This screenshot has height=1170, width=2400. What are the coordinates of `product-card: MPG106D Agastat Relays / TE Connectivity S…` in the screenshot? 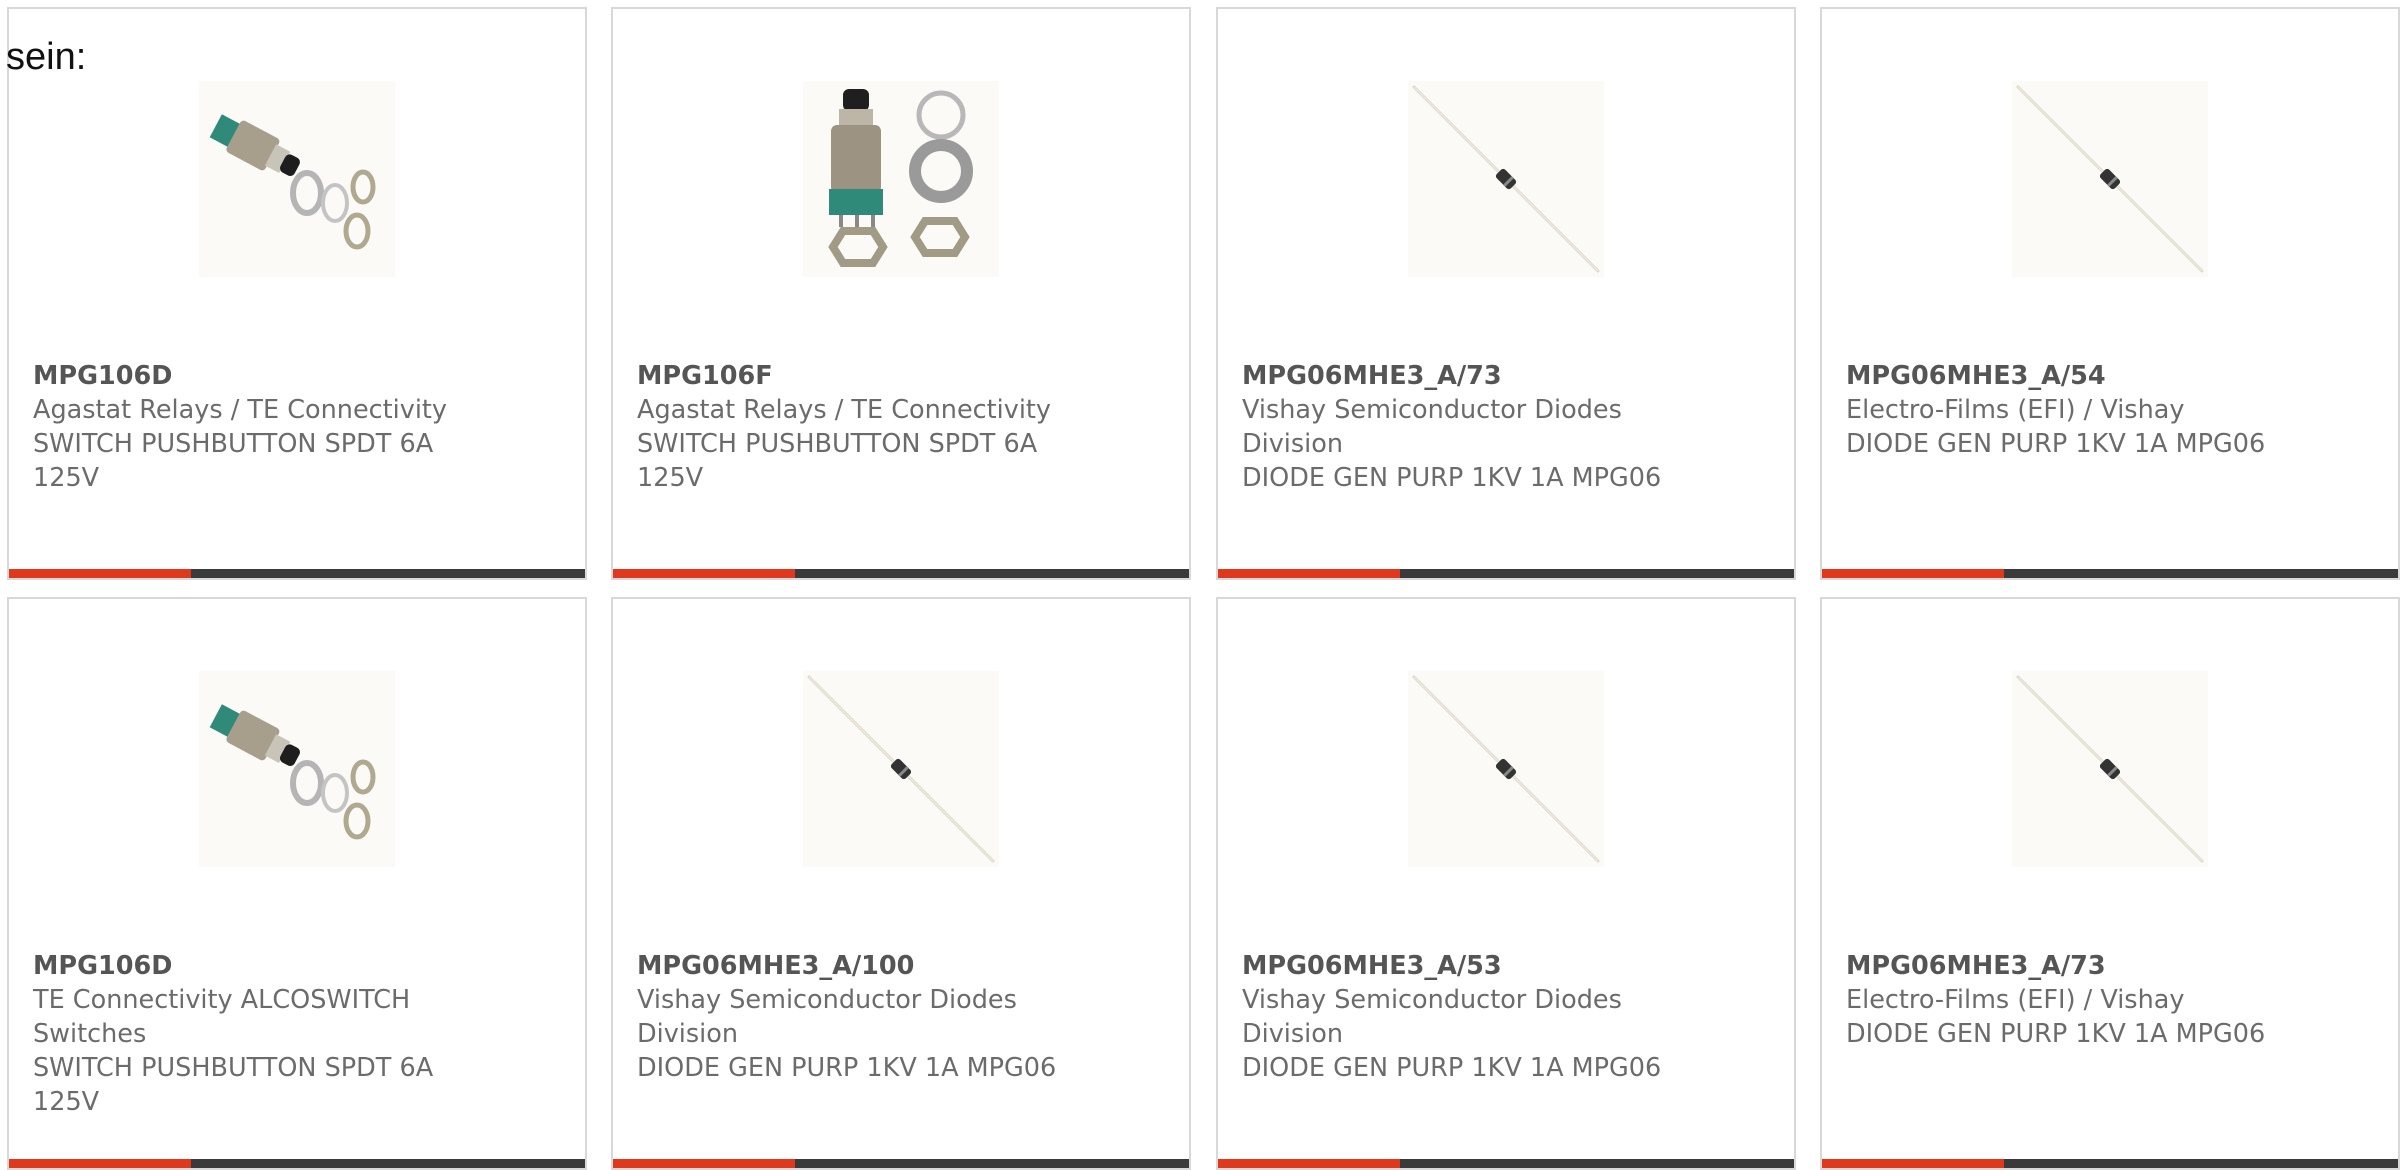 It's located at (297, 293).